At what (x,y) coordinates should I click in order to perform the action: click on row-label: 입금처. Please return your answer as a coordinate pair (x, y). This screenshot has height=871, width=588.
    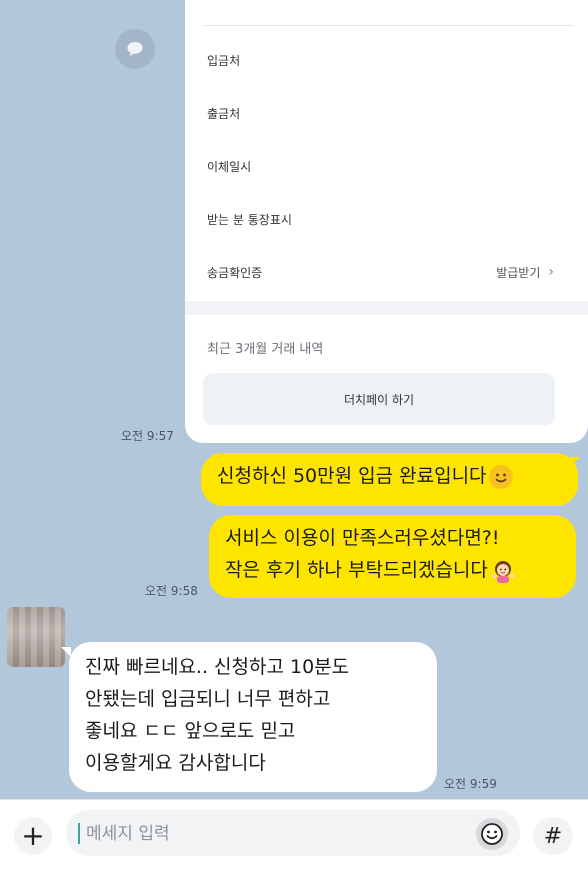
    Looking at the image, I should click on (224, 60).